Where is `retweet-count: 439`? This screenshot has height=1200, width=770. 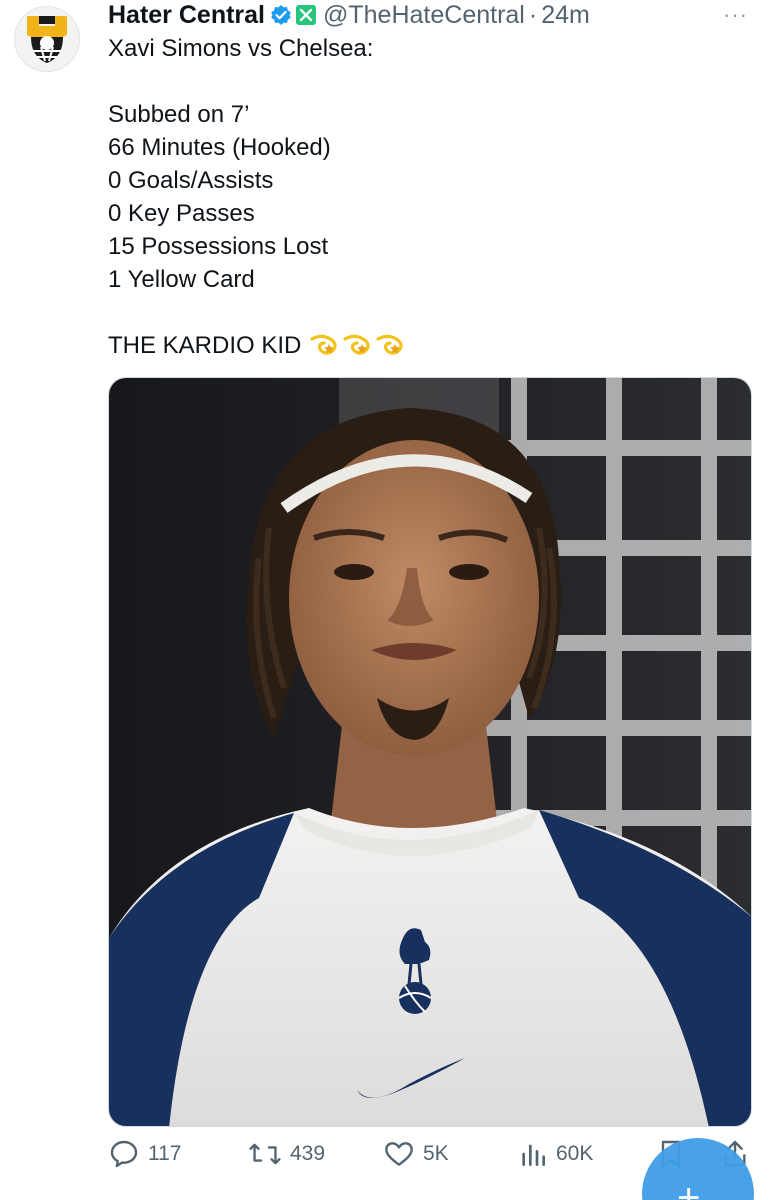
retweet-count: 439 is located at coordinates (308, 1153).